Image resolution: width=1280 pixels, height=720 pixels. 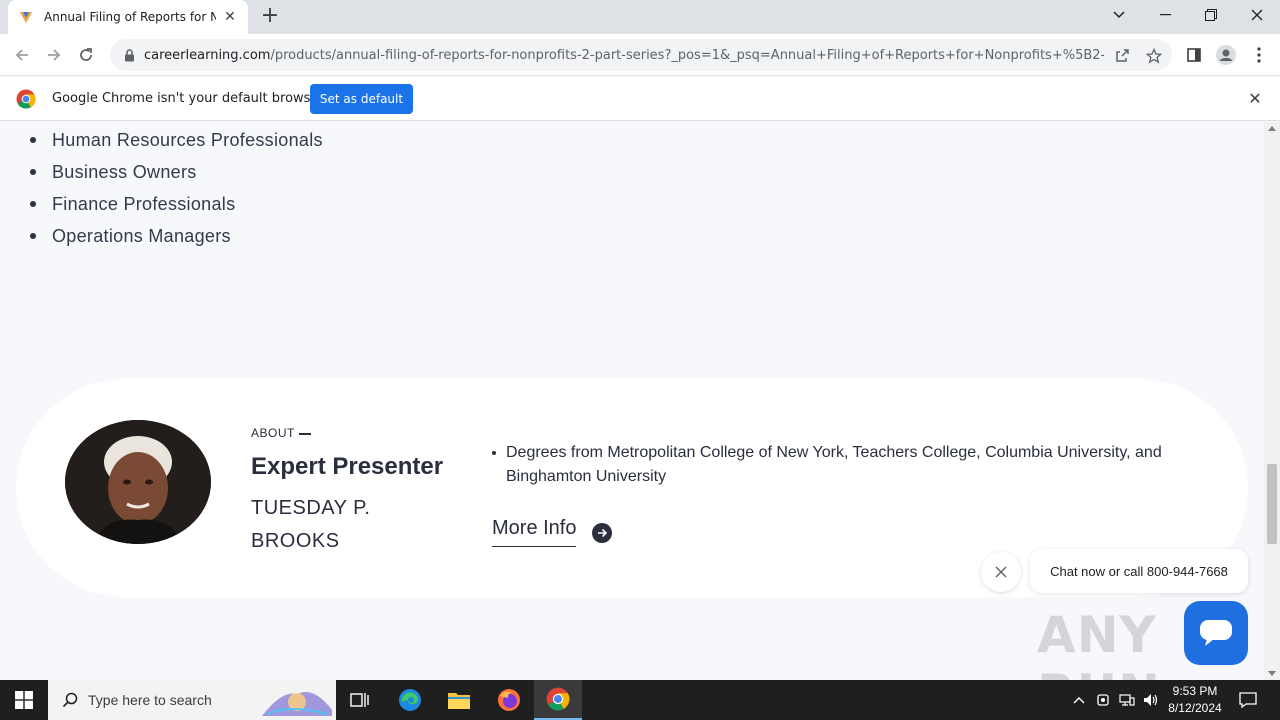 I want to click on list-item: Finance Professionals, so click(x=175, y=204).